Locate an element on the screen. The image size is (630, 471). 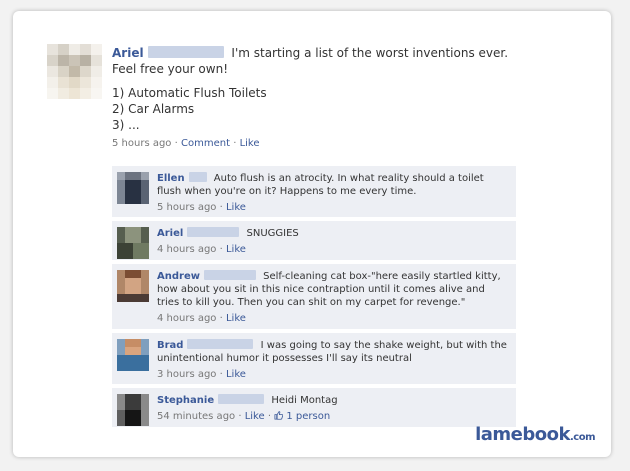
commenter-name: Ellen is located at coordinates (171, 178).